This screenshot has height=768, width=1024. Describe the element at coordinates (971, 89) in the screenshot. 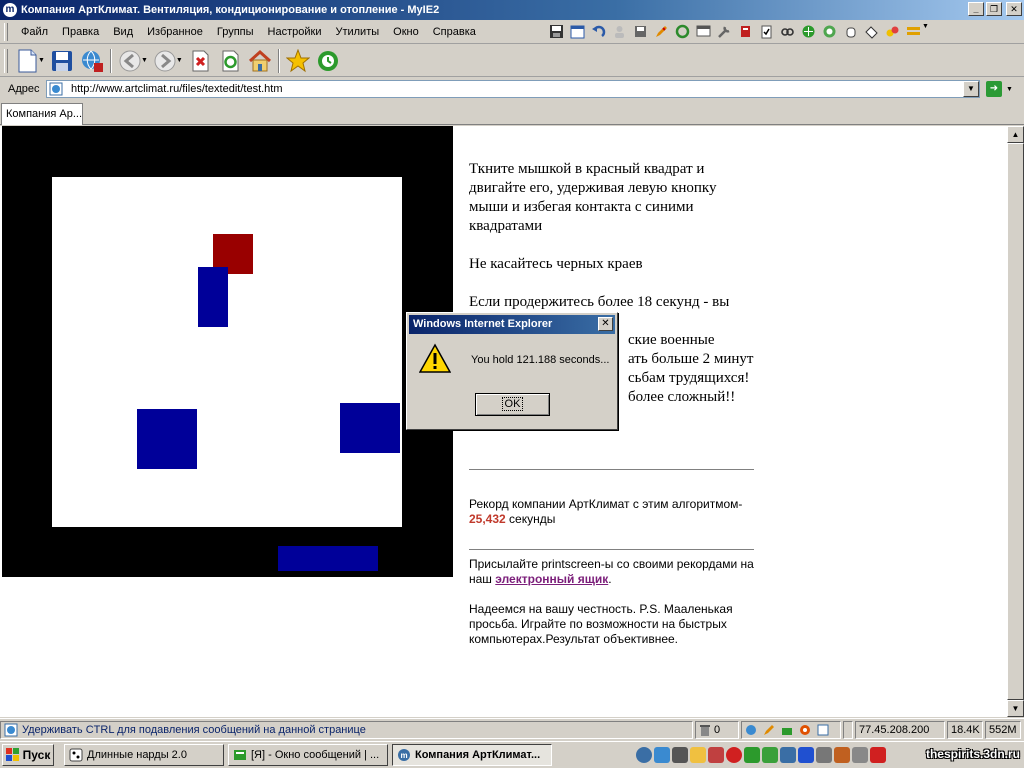

I see `address-dropdown-button: ▼` at that location.